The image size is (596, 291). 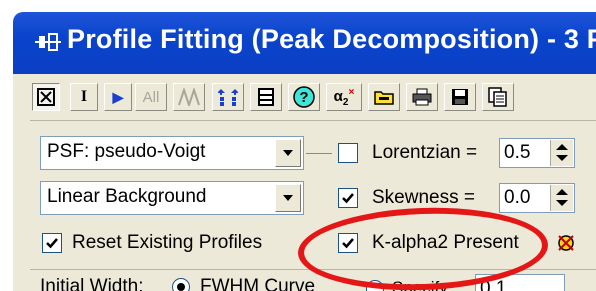 I want to click on peaks-icon, so click(x=189, y=97).